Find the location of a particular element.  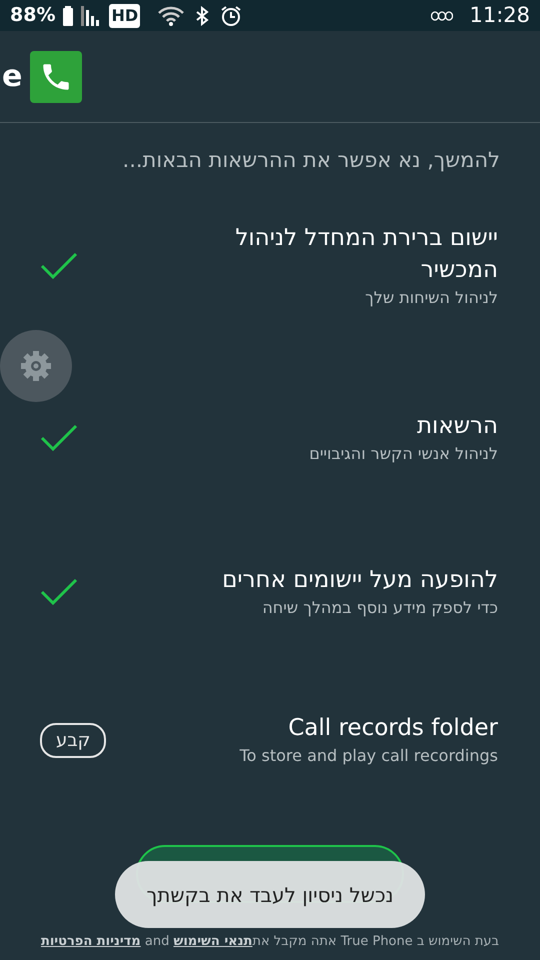

status-icon is located at coordinates (442, 15).